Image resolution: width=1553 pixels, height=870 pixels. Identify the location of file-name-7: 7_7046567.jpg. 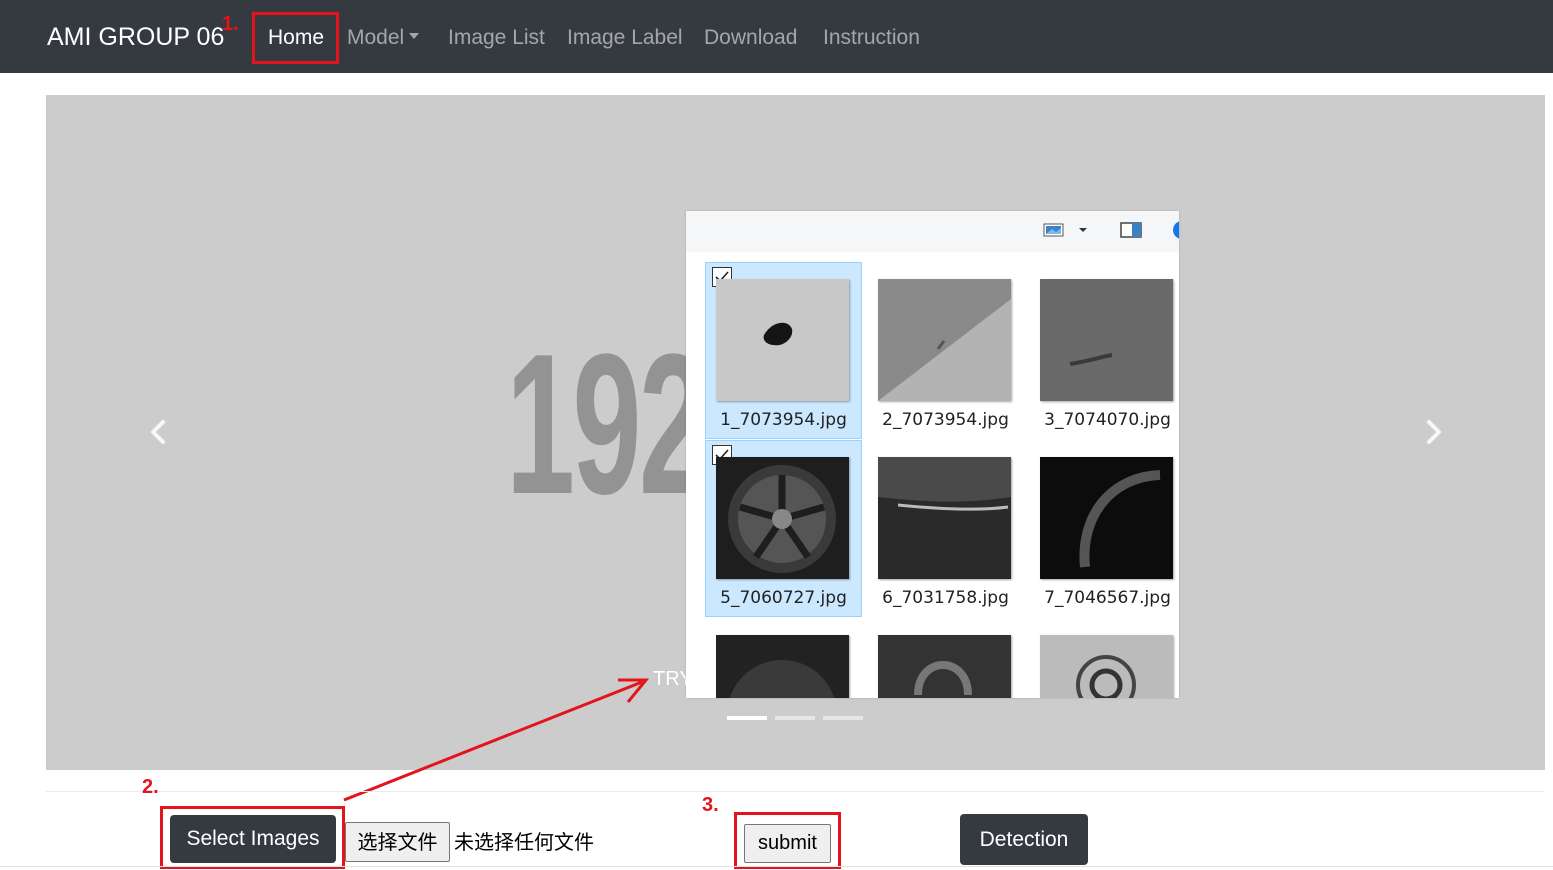
(1107, 598).